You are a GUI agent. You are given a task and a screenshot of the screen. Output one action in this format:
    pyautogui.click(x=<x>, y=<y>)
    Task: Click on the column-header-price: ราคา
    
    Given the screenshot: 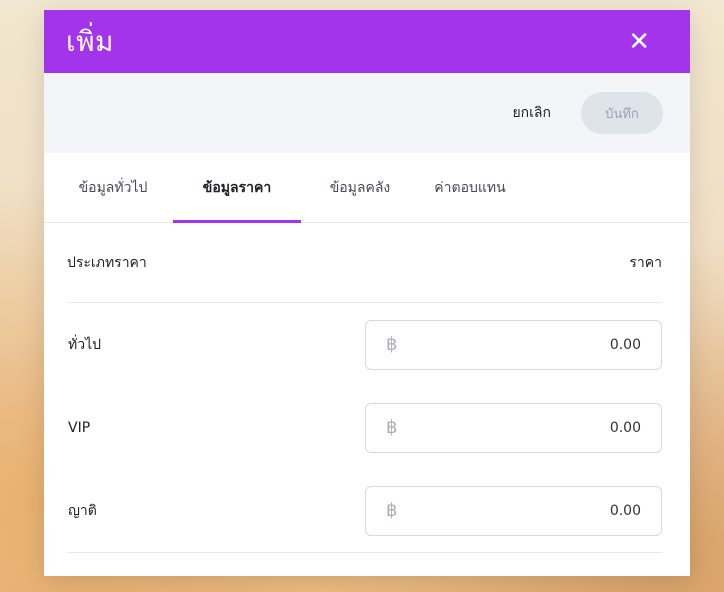 What is the action you would take?
    pyautogui.click(x=645, y=262)
    